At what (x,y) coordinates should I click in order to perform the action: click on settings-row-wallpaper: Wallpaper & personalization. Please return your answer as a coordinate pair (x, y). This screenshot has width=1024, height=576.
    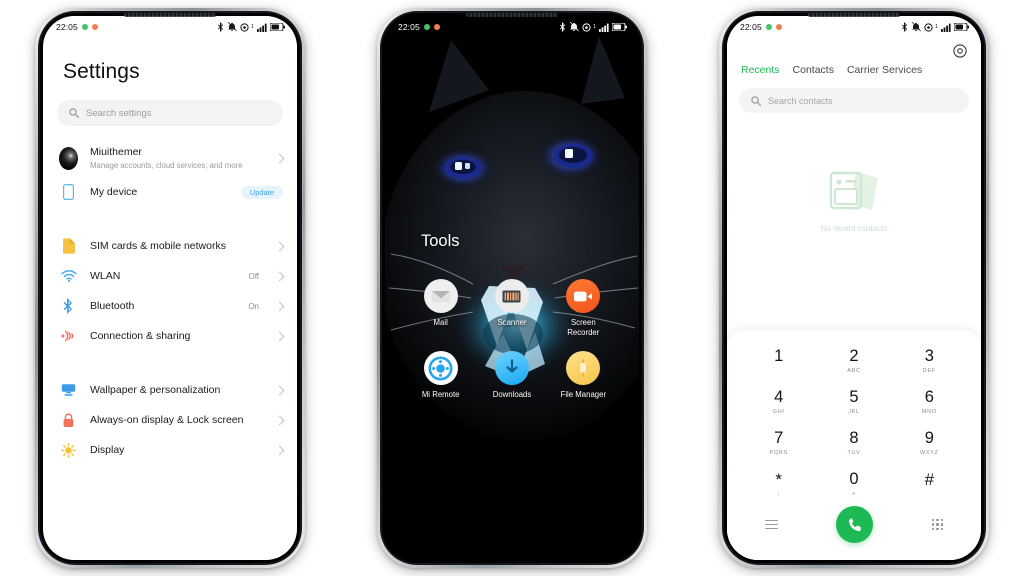
    Looking at the image, I should click on (170, 390).